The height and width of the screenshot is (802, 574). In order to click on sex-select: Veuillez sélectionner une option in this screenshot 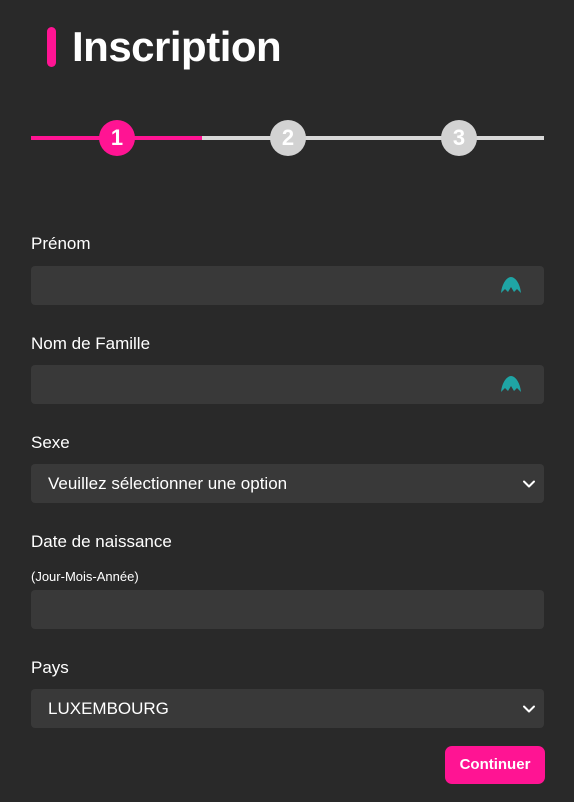, I will do `click(287, 483)`.